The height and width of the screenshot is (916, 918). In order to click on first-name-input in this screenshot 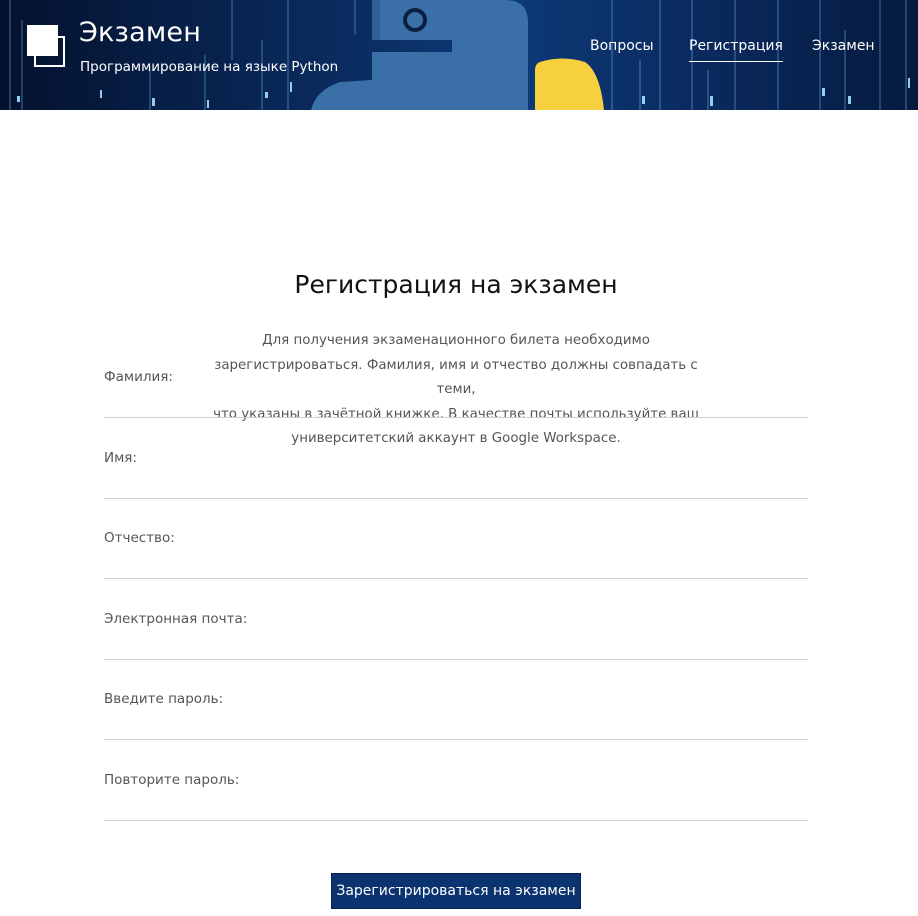, I will do `click(456, 484)`.